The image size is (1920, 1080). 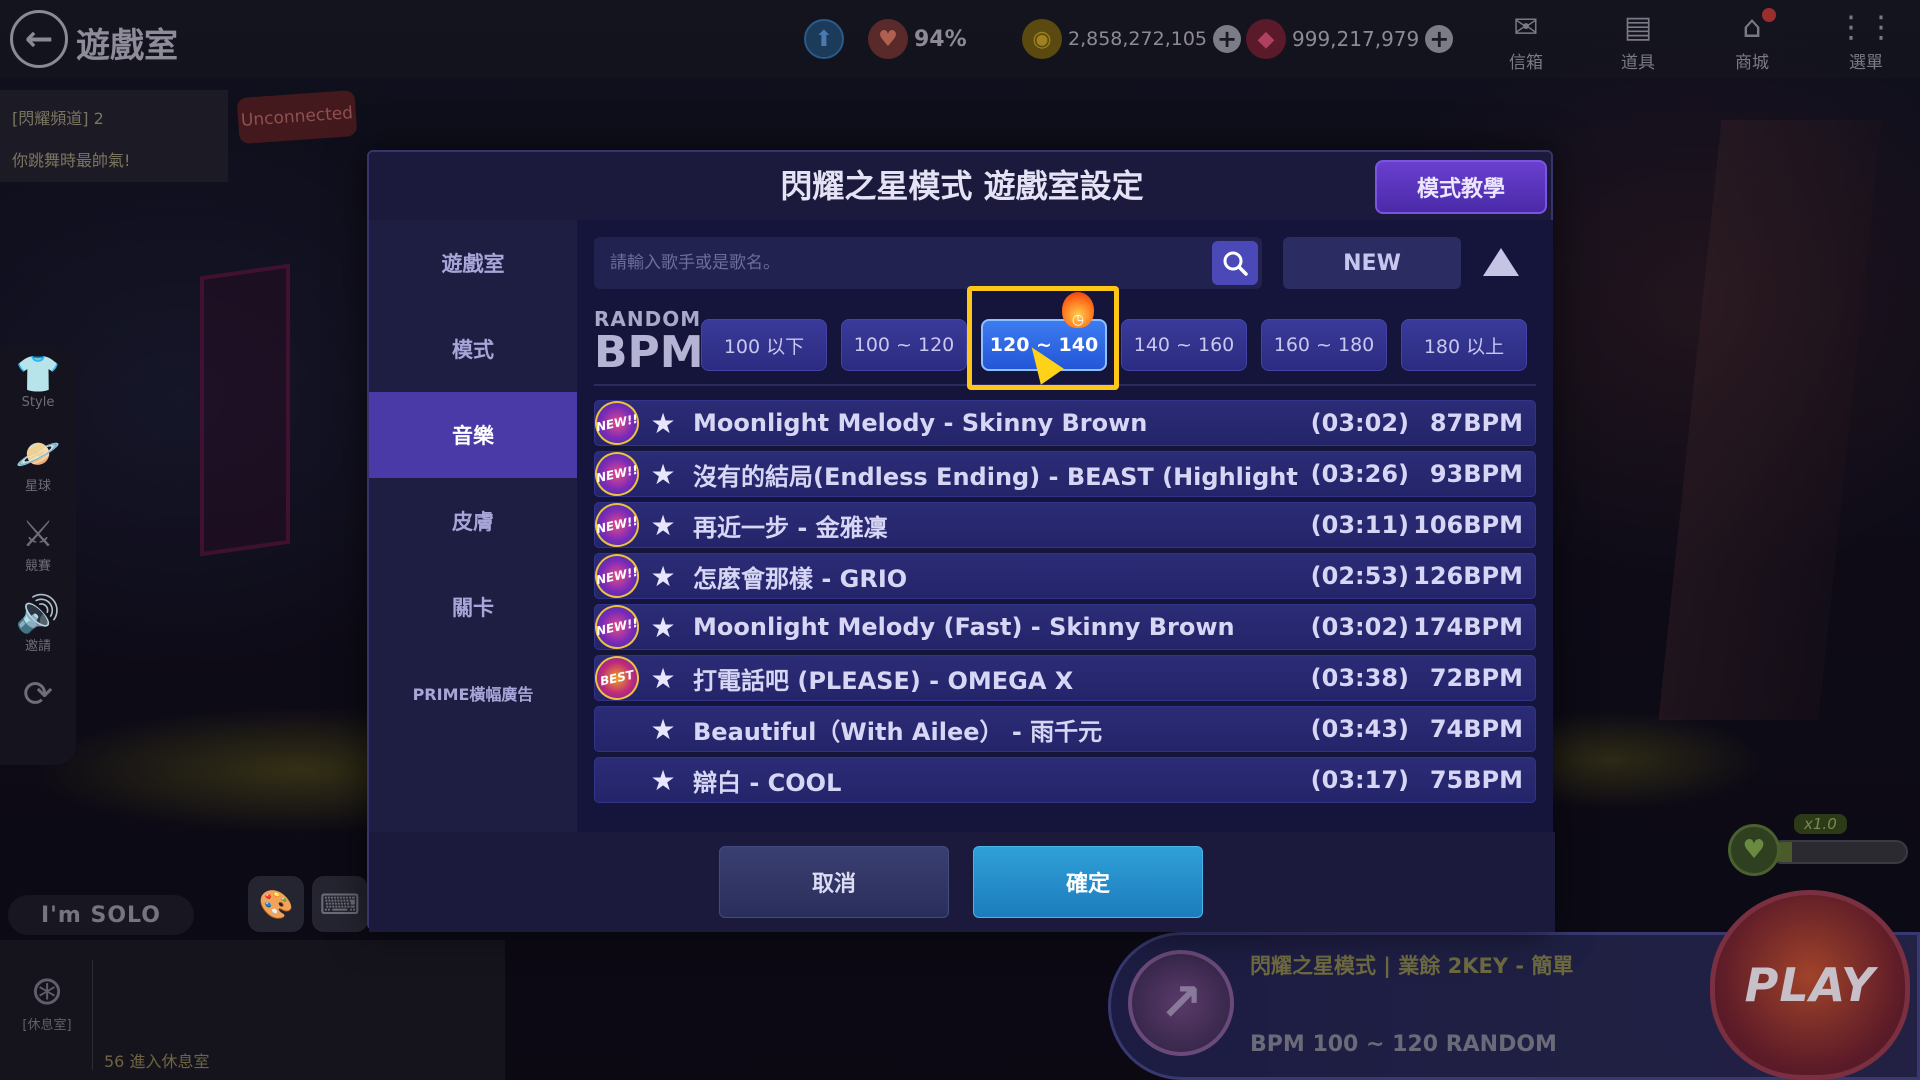 I want to click on fire-timer-icon: ◷, so click(x=1078, y=310).